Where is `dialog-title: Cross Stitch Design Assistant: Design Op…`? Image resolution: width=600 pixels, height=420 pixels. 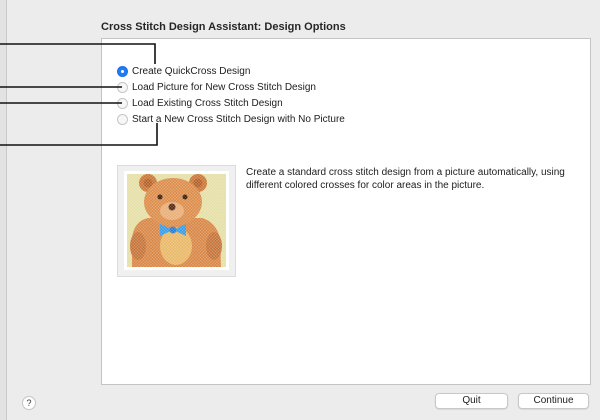
dialog-title: Cross Stitch Design Assistant: Design Op… is located at coordinates (223, 27).